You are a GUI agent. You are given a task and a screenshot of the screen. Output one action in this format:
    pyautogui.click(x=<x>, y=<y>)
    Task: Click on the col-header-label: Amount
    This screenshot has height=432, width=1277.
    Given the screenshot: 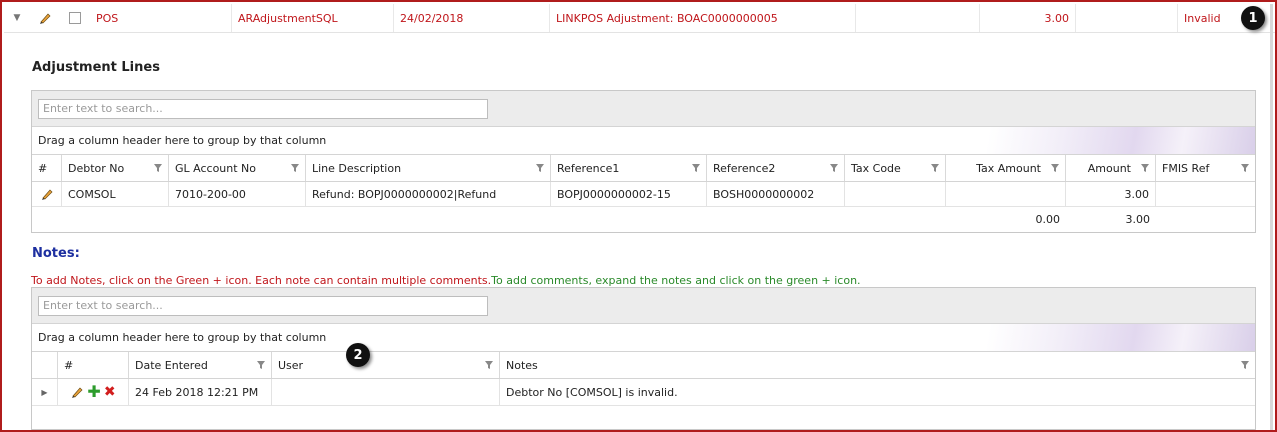 What is the action you would take?
    pyautogui.click(x=1109, y=168)
    